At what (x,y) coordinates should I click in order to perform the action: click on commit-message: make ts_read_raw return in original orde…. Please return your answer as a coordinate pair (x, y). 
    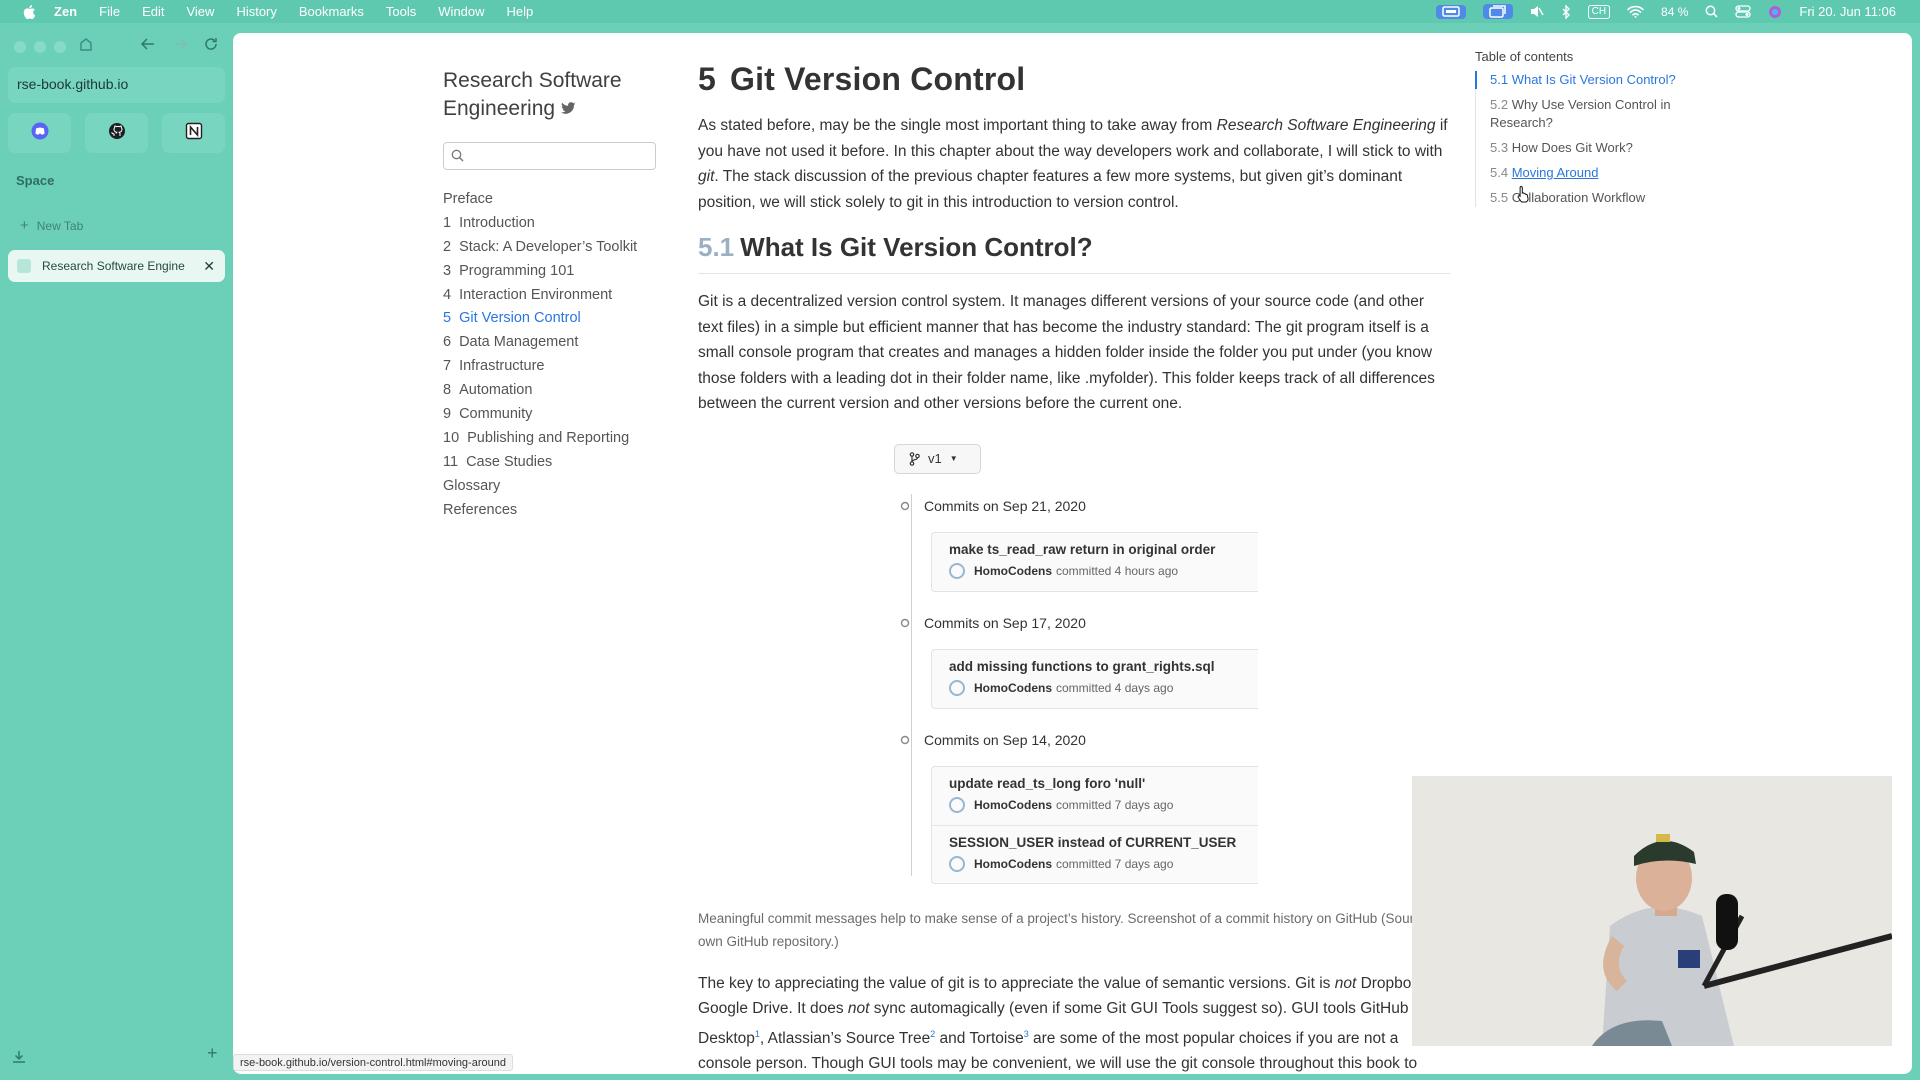
    Looking at the image, I should click on (1103, 549).